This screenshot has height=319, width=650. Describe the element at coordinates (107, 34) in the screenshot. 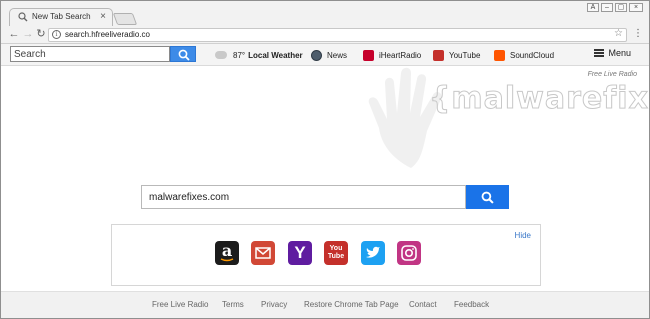

I see `url-text: search.hfreeliveradio.co` at that location.